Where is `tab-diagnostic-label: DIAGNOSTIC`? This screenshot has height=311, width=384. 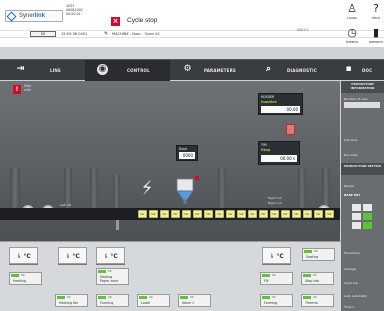
tab-diagnostic-label: DIAGNOSTIC is located at coordinates (302, 70).